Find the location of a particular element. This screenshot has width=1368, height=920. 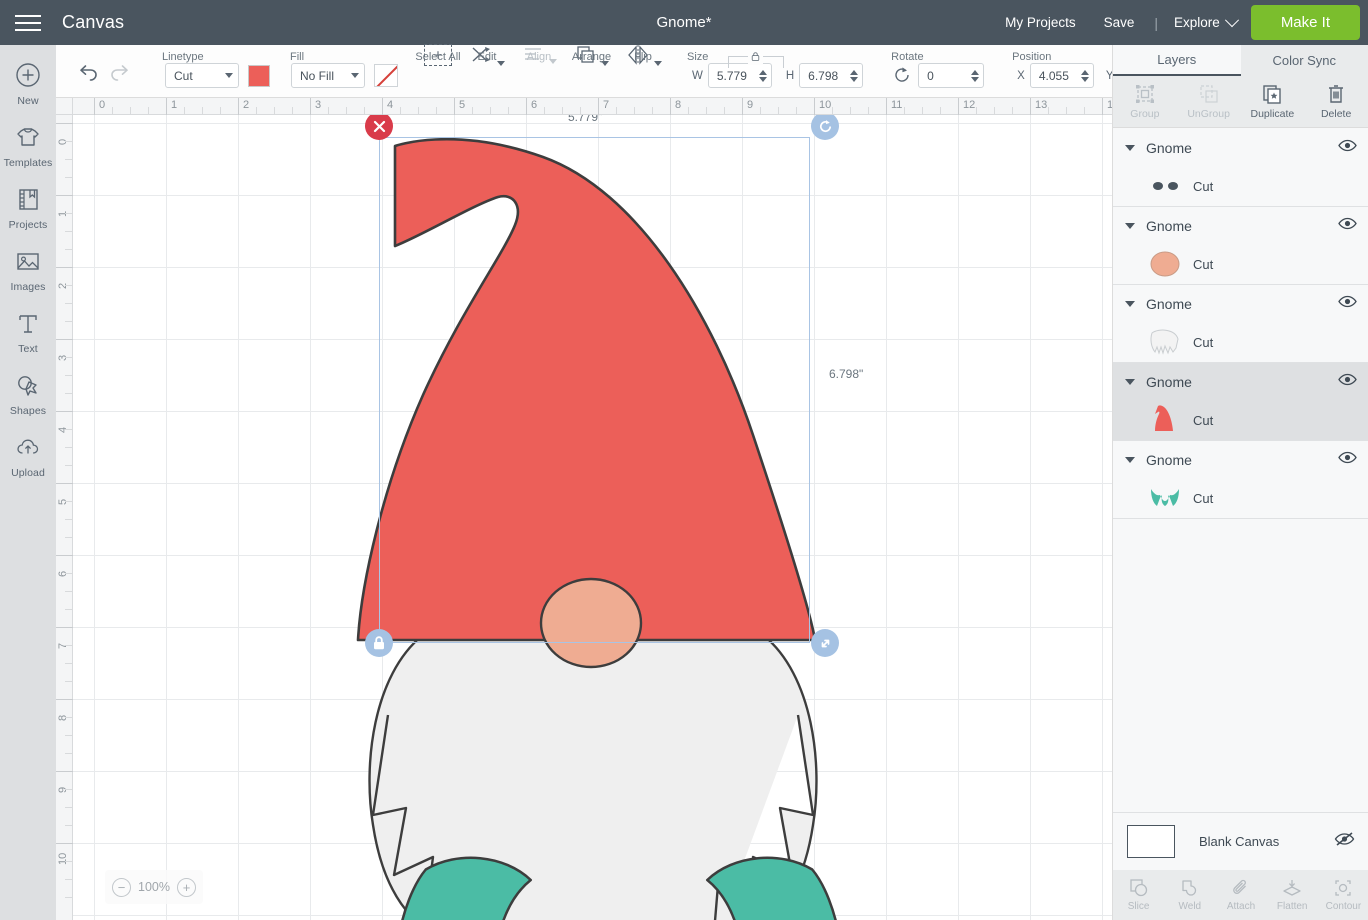

undo-icon is located at coordinates (87, 75).